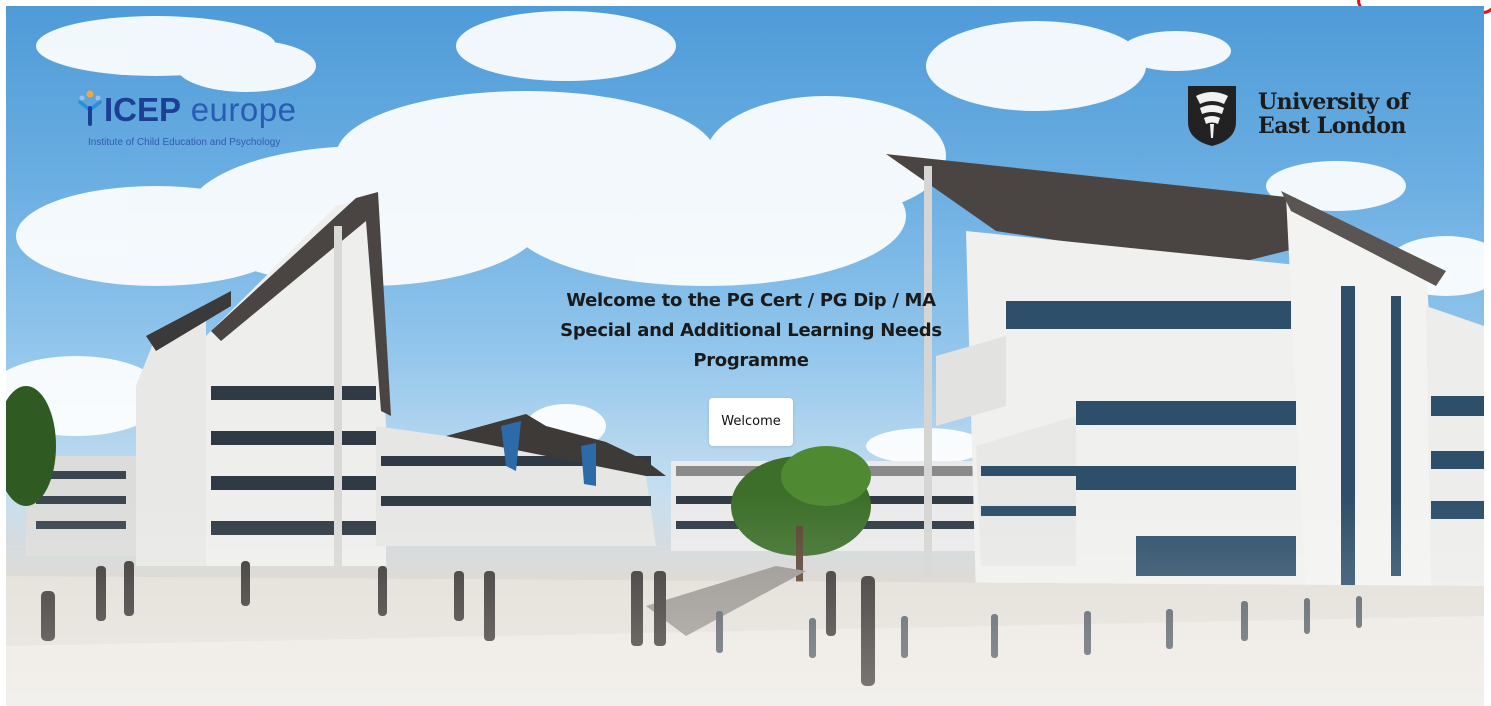 This screenshot has width=1491, height=706. What do you see at coordinates (143, 109) in the screenshot?
I see `icep-name-bold: ICEP` at bounding box center [143, 109].